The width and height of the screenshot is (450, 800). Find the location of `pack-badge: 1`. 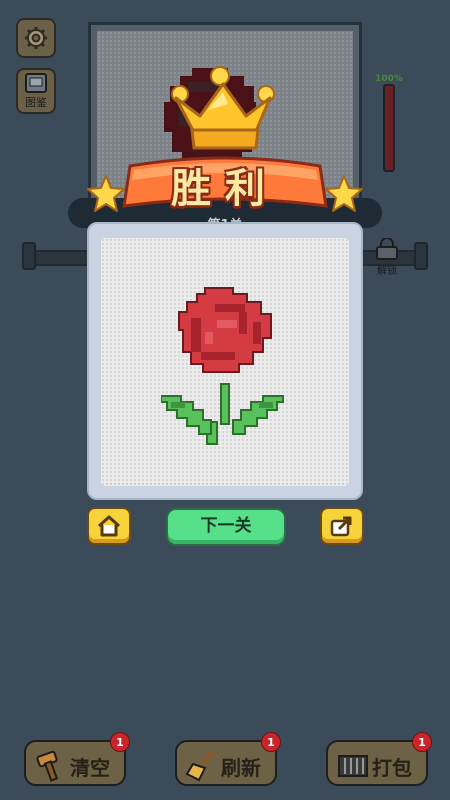

pack-badge: 1 is located at coordinates (422, 742).